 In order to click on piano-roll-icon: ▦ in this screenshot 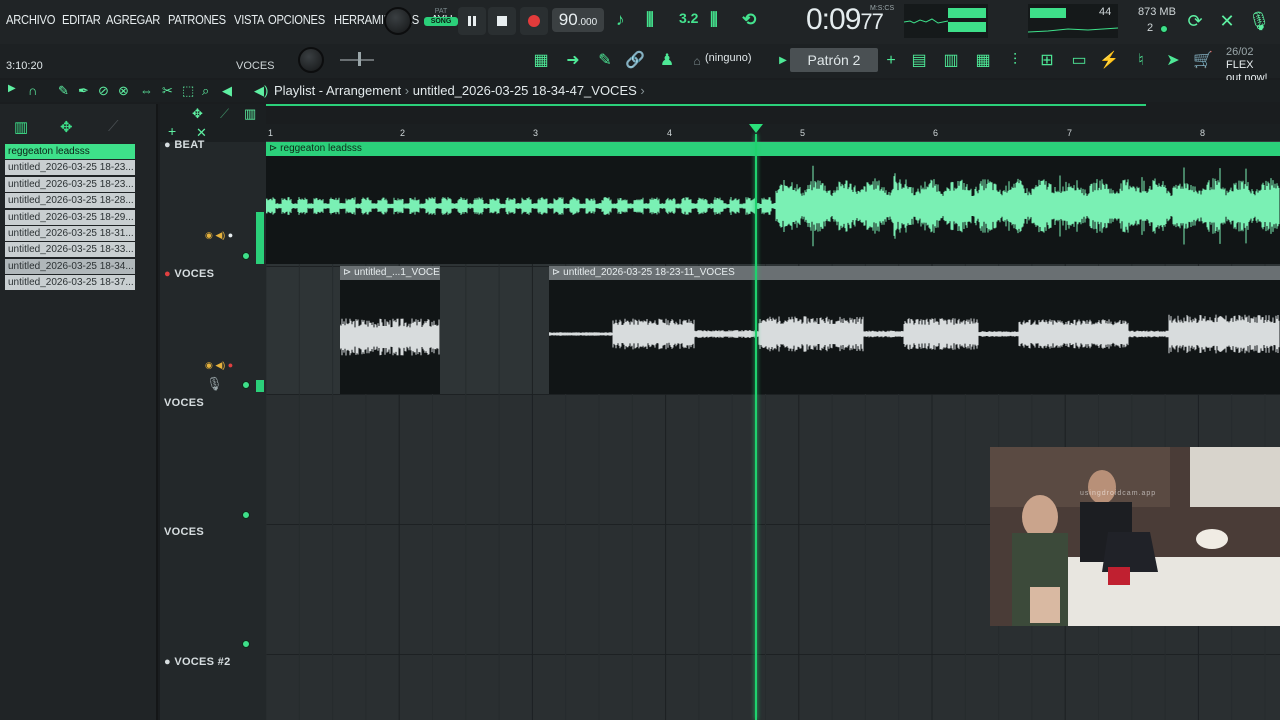, I will do `click(541, 61)`.